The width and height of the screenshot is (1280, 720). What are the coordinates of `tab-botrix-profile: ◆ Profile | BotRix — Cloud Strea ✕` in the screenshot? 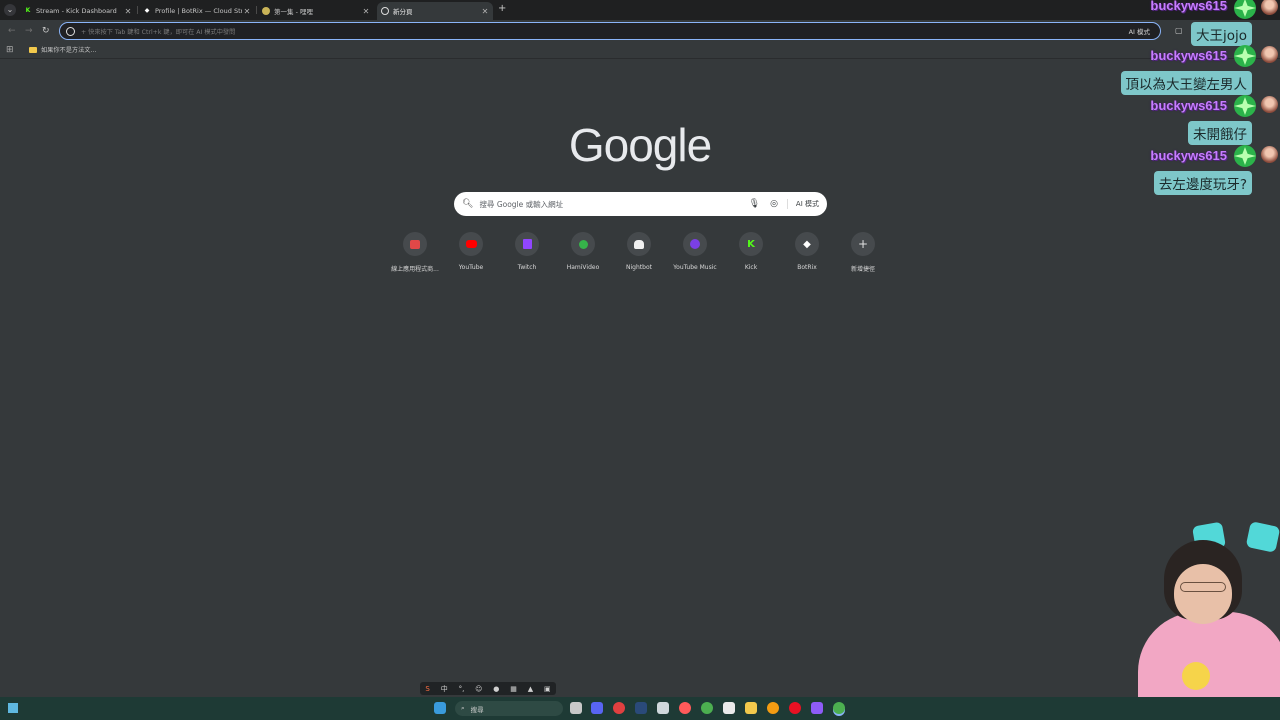 It's located at (197, 11).